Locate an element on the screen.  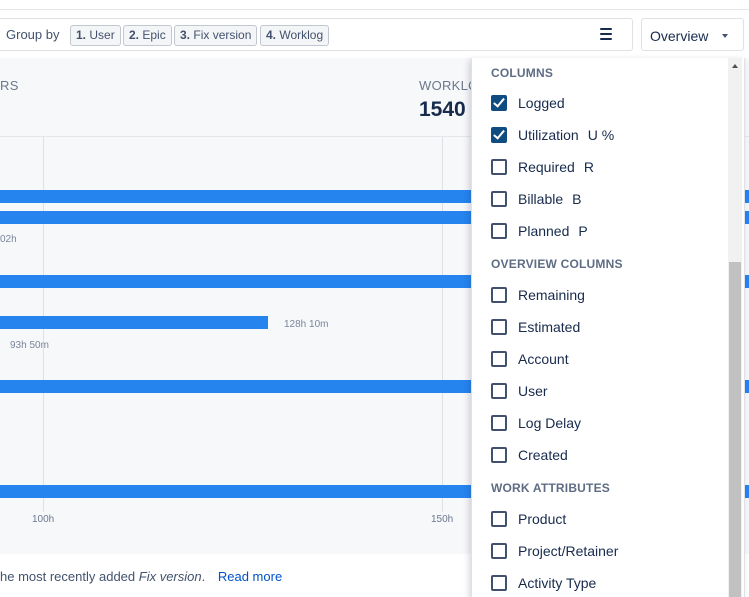
view-select-label: Overview is located at coordinates (679, 36).